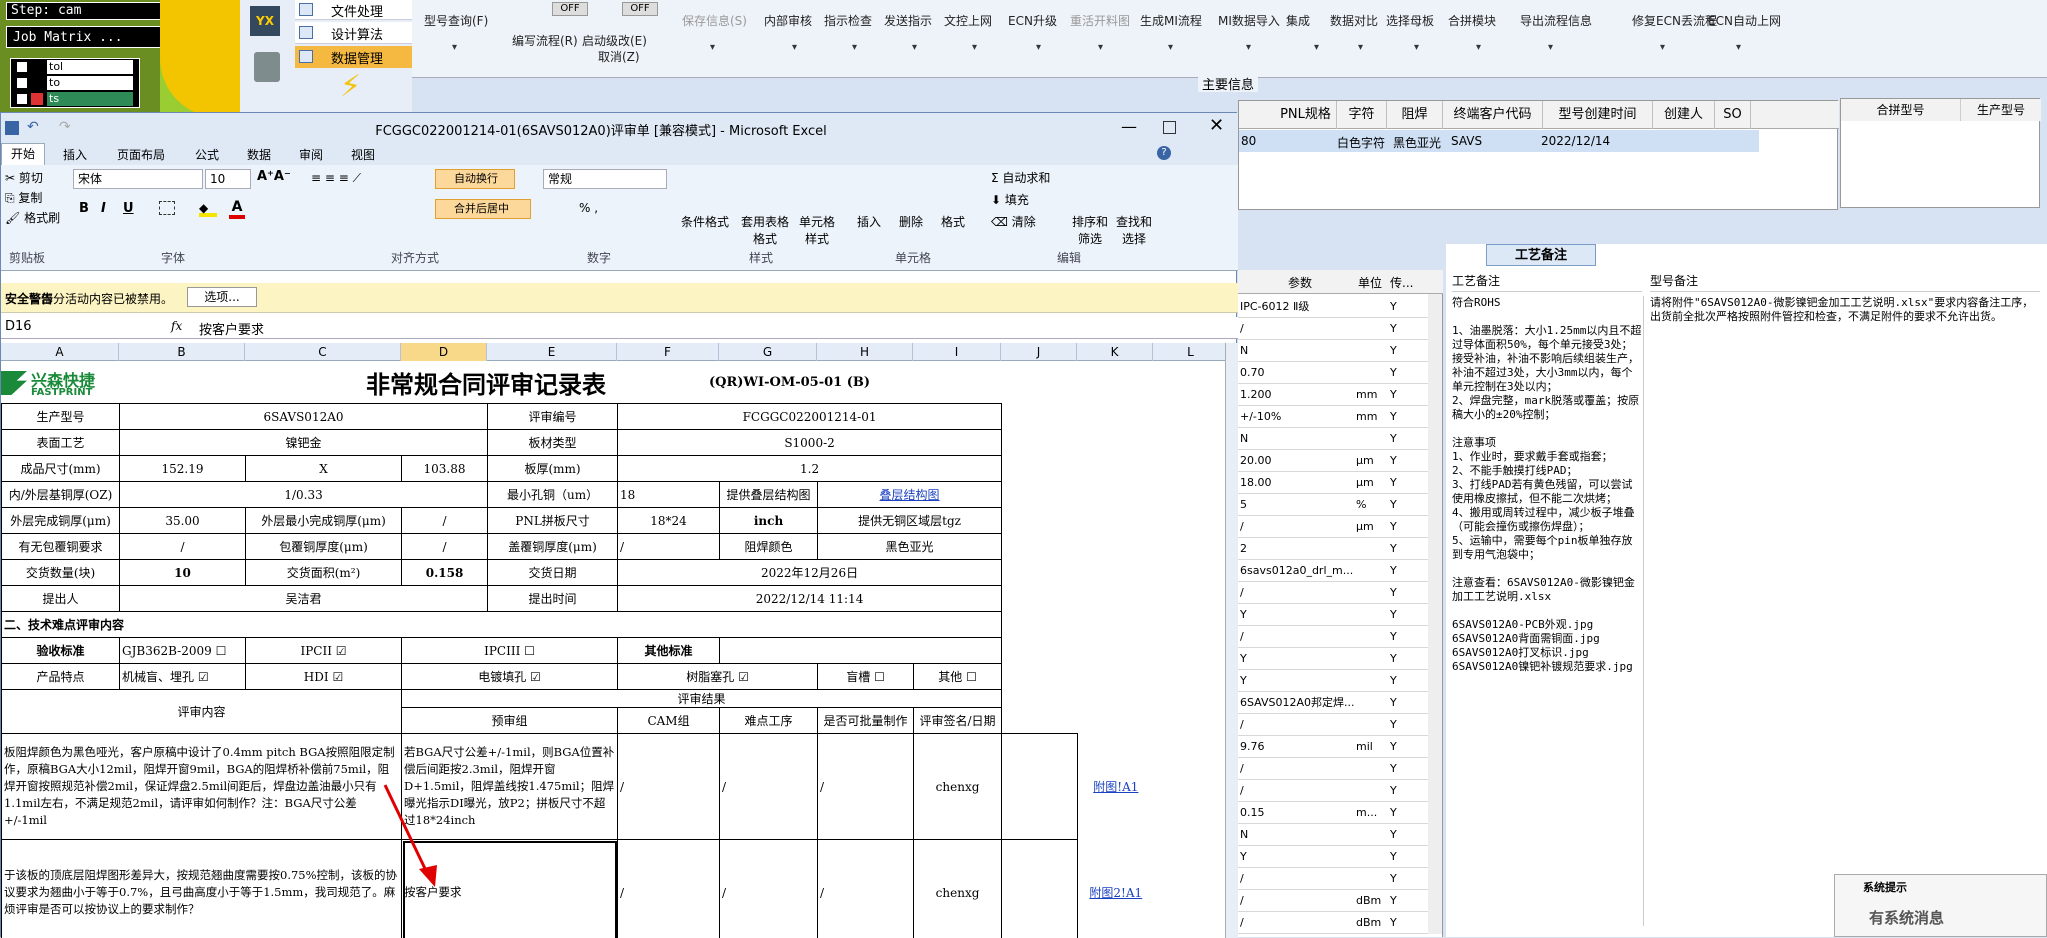 This screenshot has height=938, width=2047. Describe the element at coordinates (60, 352) in the screenshot. I see `column-header: A` at that location.